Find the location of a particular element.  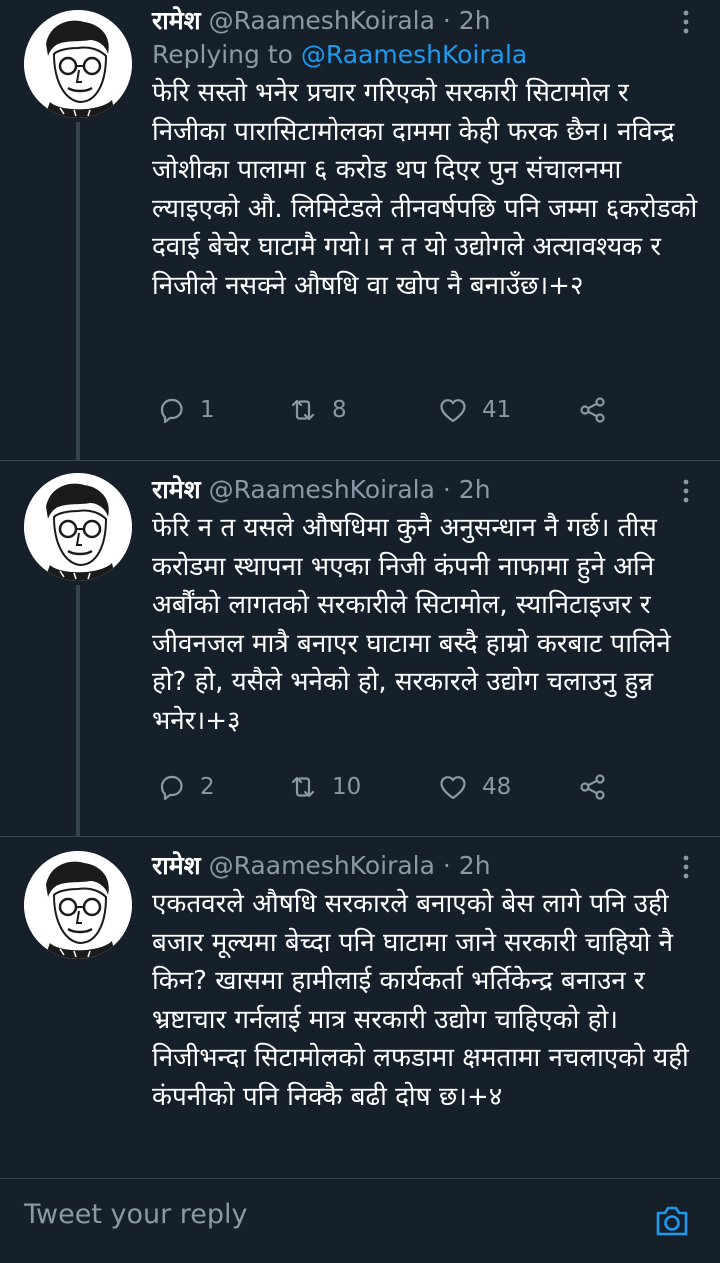

reply-count: 2 is located at coordinates (207, 787).